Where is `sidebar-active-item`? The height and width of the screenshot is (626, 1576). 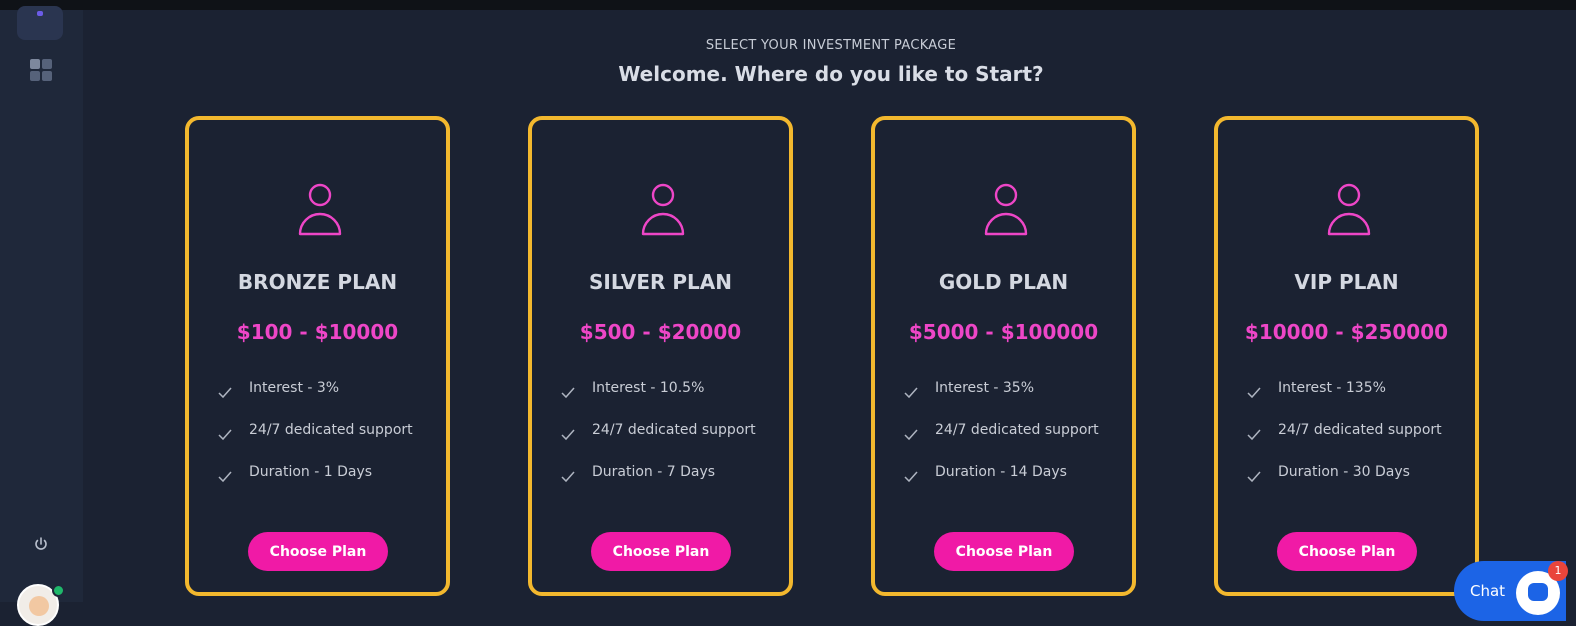
sidebar-active-item is located at coordinates (40, 23).